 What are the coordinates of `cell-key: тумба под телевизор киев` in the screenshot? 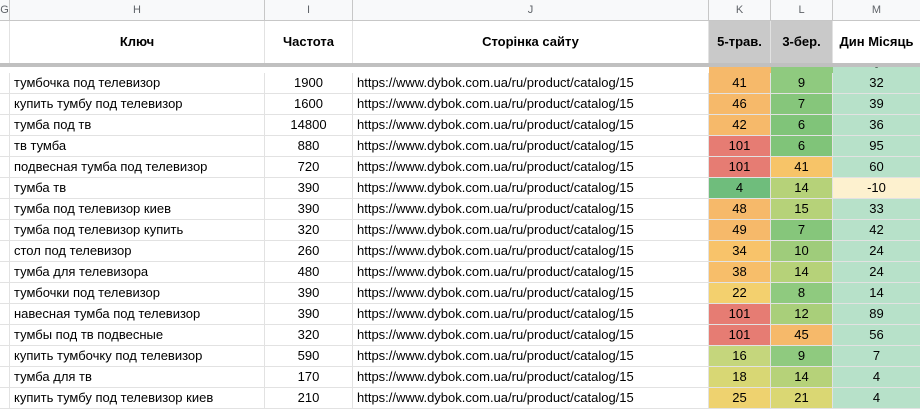 It's located at (137, 209).